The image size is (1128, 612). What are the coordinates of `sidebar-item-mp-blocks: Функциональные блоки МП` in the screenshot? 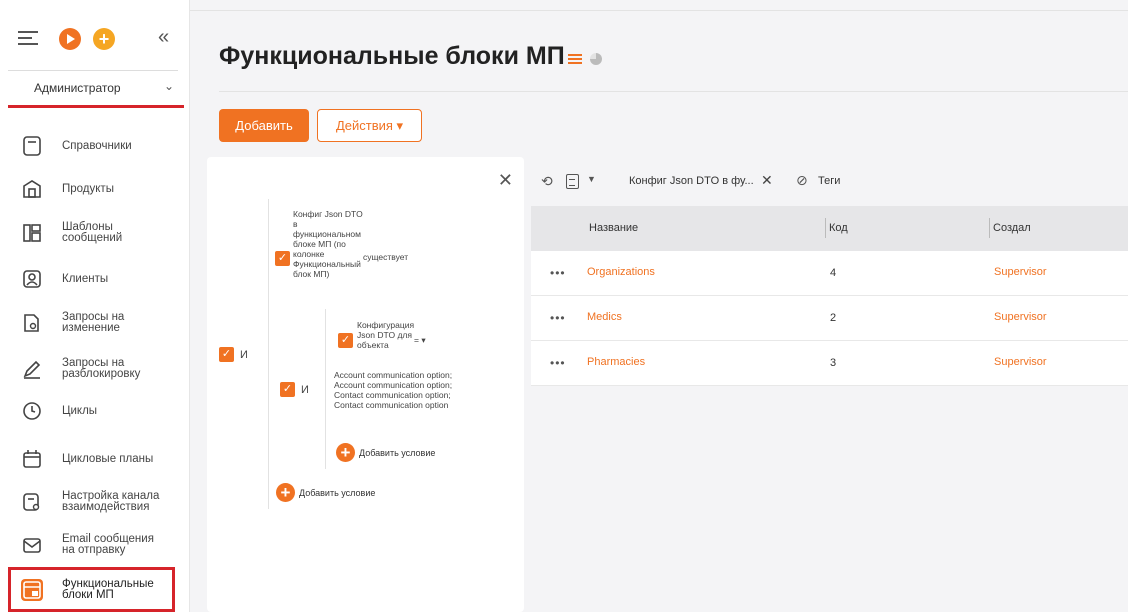 It's located at (91, 589).